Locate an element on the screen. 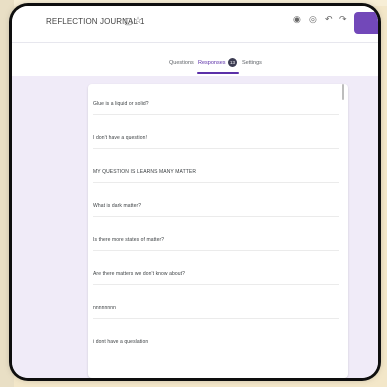 The height and width of the screenshot is (387, 387). star-icon: ☆ is located at coordinates (138, 20).